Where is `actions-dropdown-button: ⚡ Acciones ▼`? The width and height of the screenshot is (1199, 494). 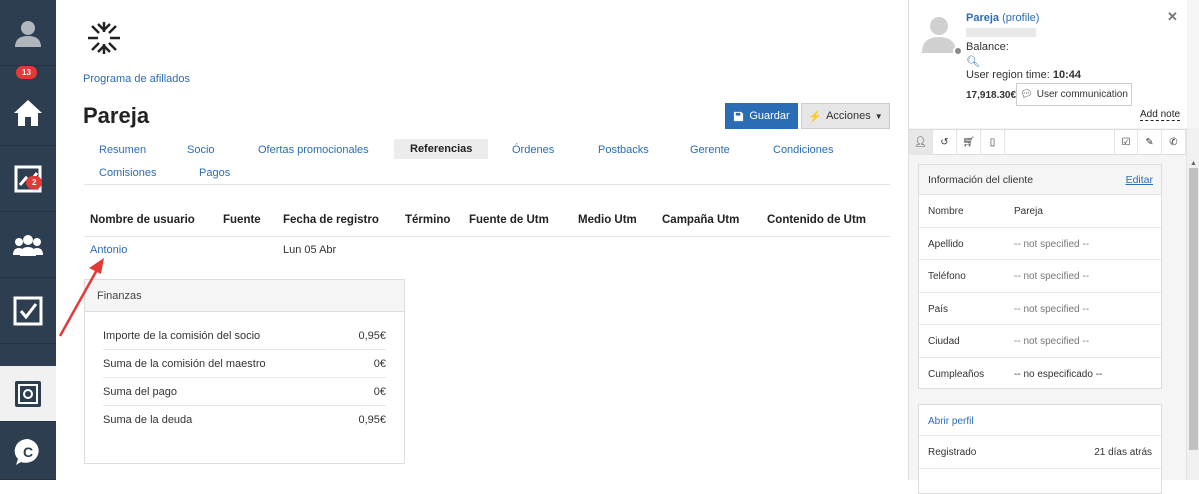
actions-dropdown-button: ⚡ Acciones ▼ is located at coordinates (845, 116).